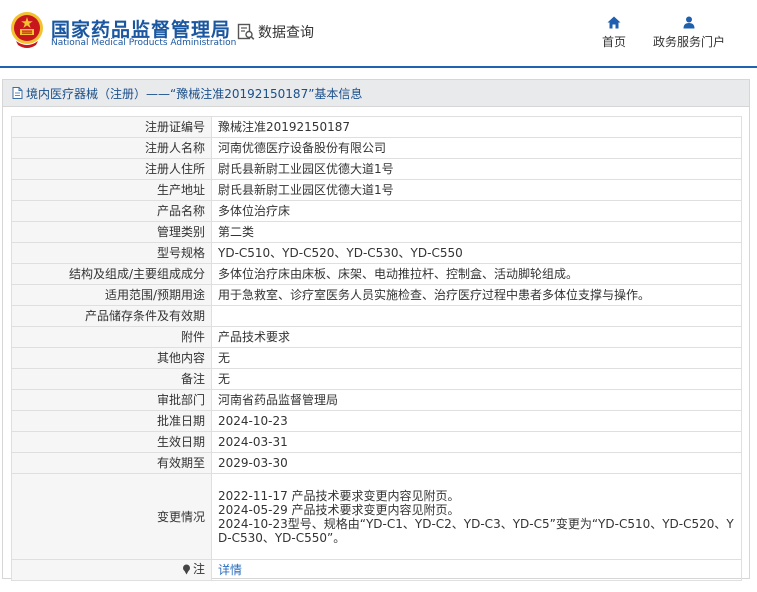 The width and height of the screenshot is (757, 592). Describe the element at coordinates (111, 295) in the screenshot. I see `field-label: 适用范围/预期用途` at that location.